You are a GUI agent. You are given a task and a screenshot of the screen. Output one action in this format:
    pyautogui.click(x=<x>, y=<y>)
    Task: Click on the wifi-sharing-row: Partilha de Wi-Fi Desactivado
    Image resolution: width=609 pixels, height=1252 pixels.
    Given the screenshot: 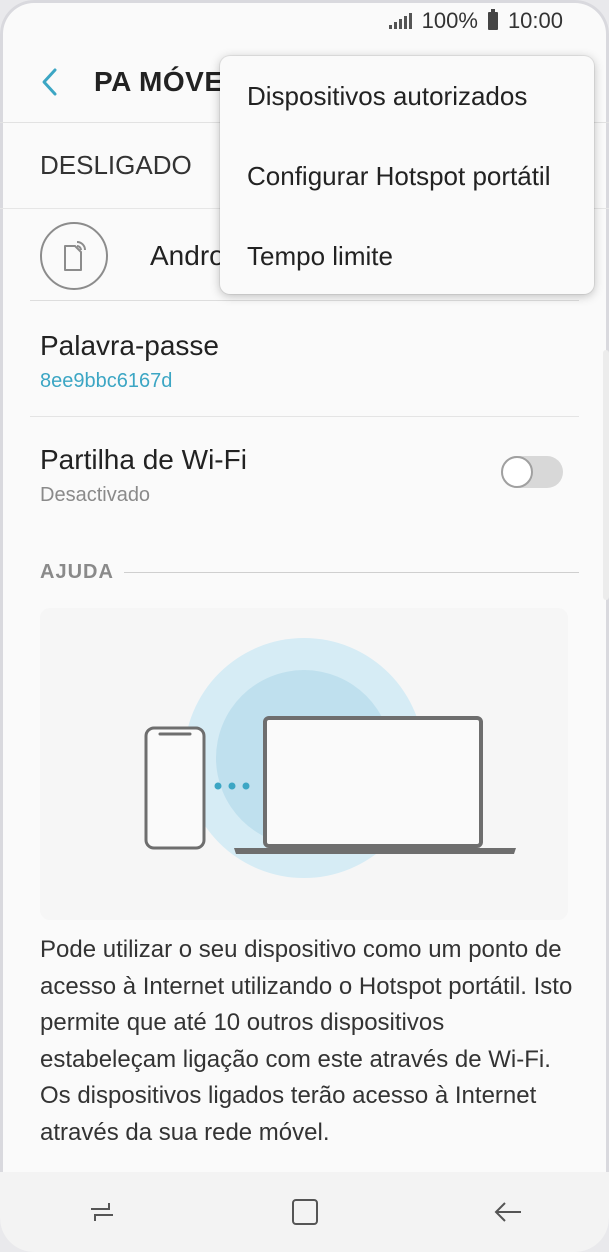 What is the action you would take?
    pyautogui.click(x=254, y=475)
    